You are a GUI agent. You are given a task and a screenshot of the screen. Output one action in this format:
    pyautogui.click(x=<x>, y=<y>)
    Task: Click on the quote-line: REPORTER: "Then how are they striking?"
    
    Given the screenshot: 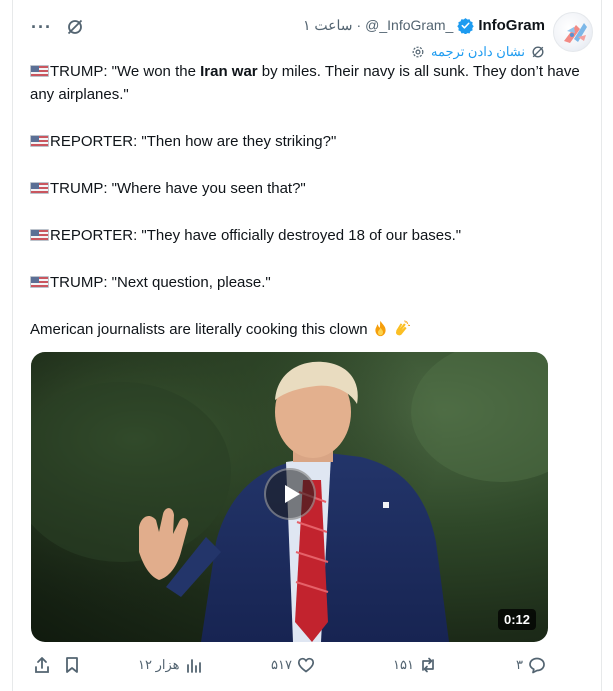 What is the action you would take?
    pyautogui.click(x=310, y=141)
    